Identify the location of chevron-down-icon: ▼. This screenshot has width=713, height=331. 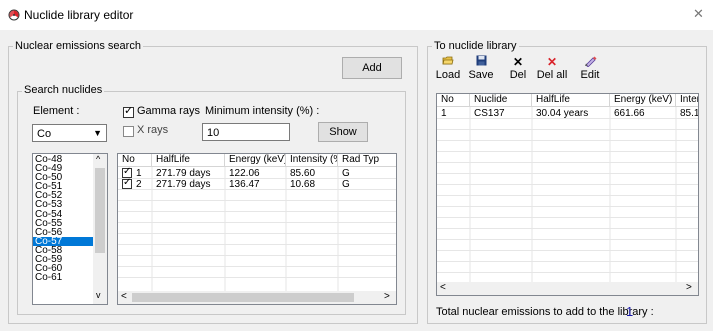
(97, 133).